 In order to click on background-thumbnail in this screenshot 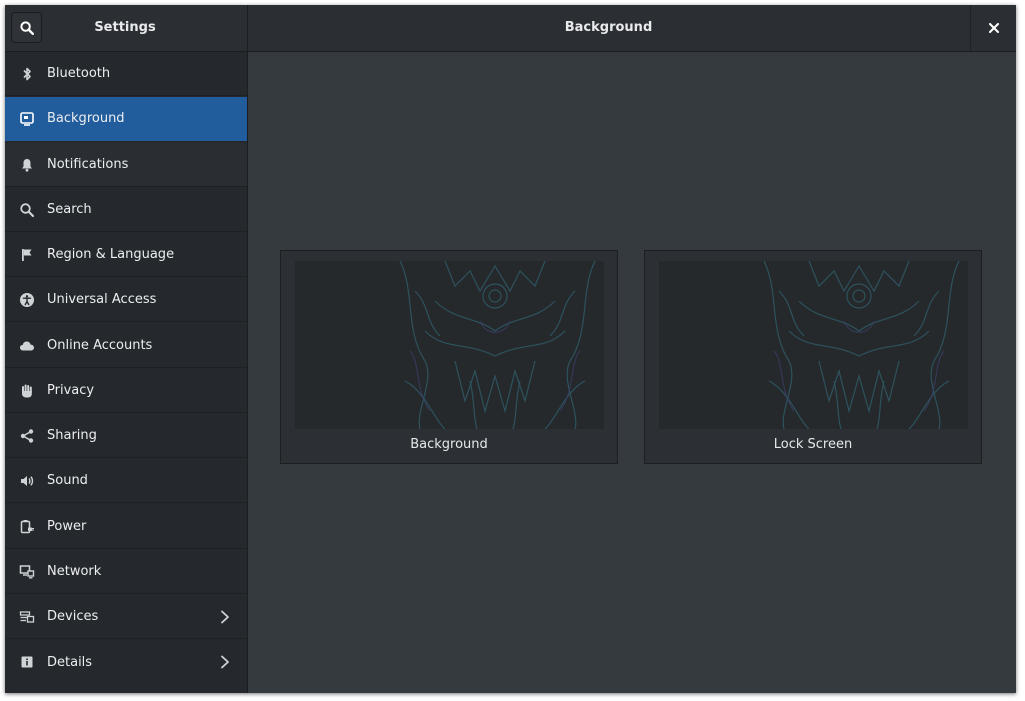, I will do `click(449, 345)`.